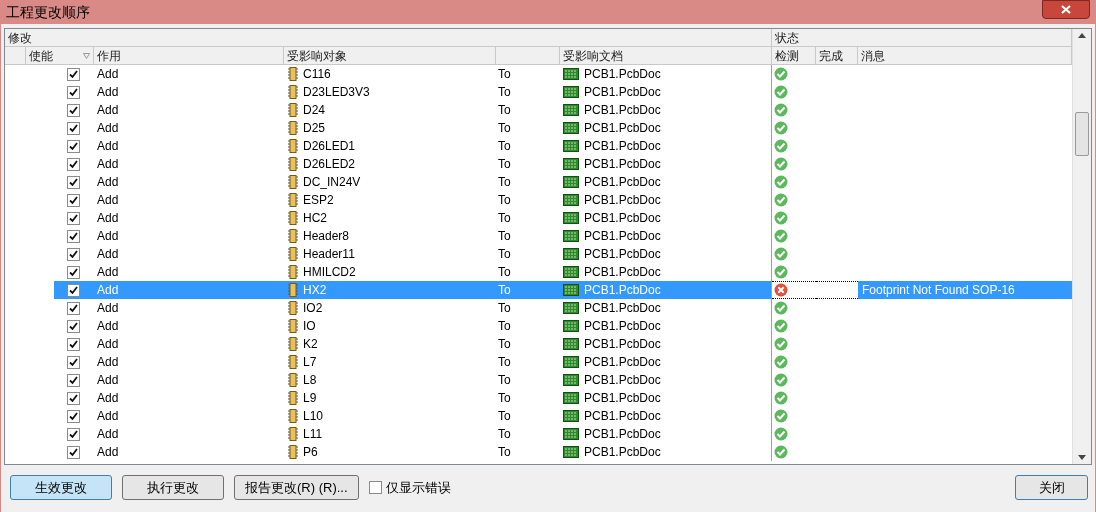 The height and width of the screenshot is (512, 1096). I want to click on table-cell: To, so click(528, 290).